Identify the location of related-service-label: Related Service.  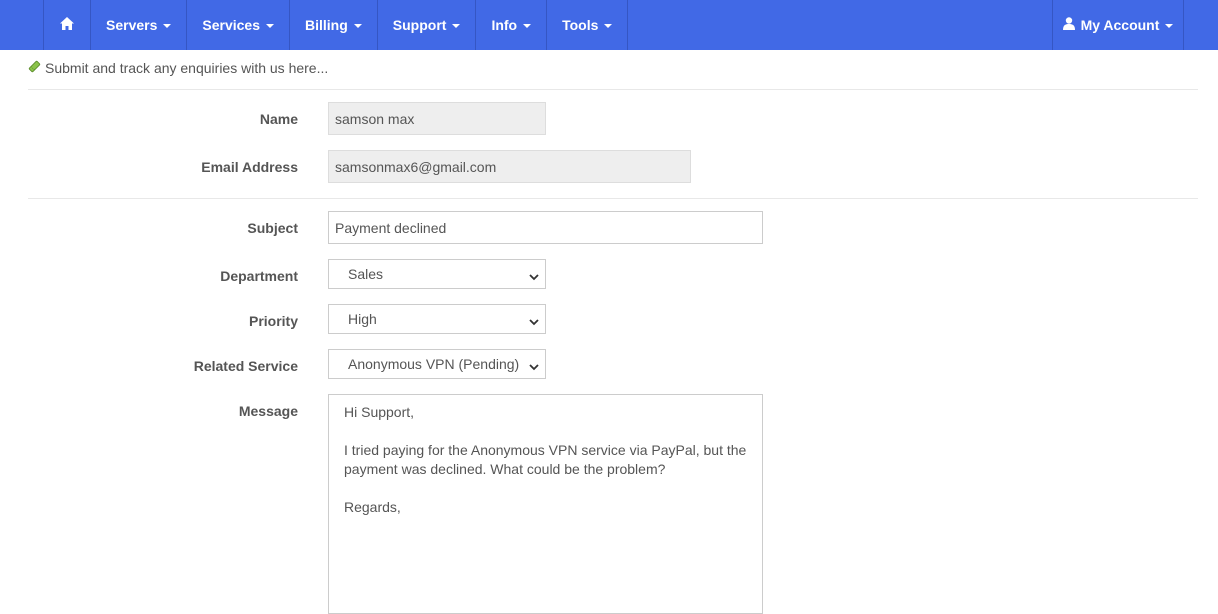
(245, 366).